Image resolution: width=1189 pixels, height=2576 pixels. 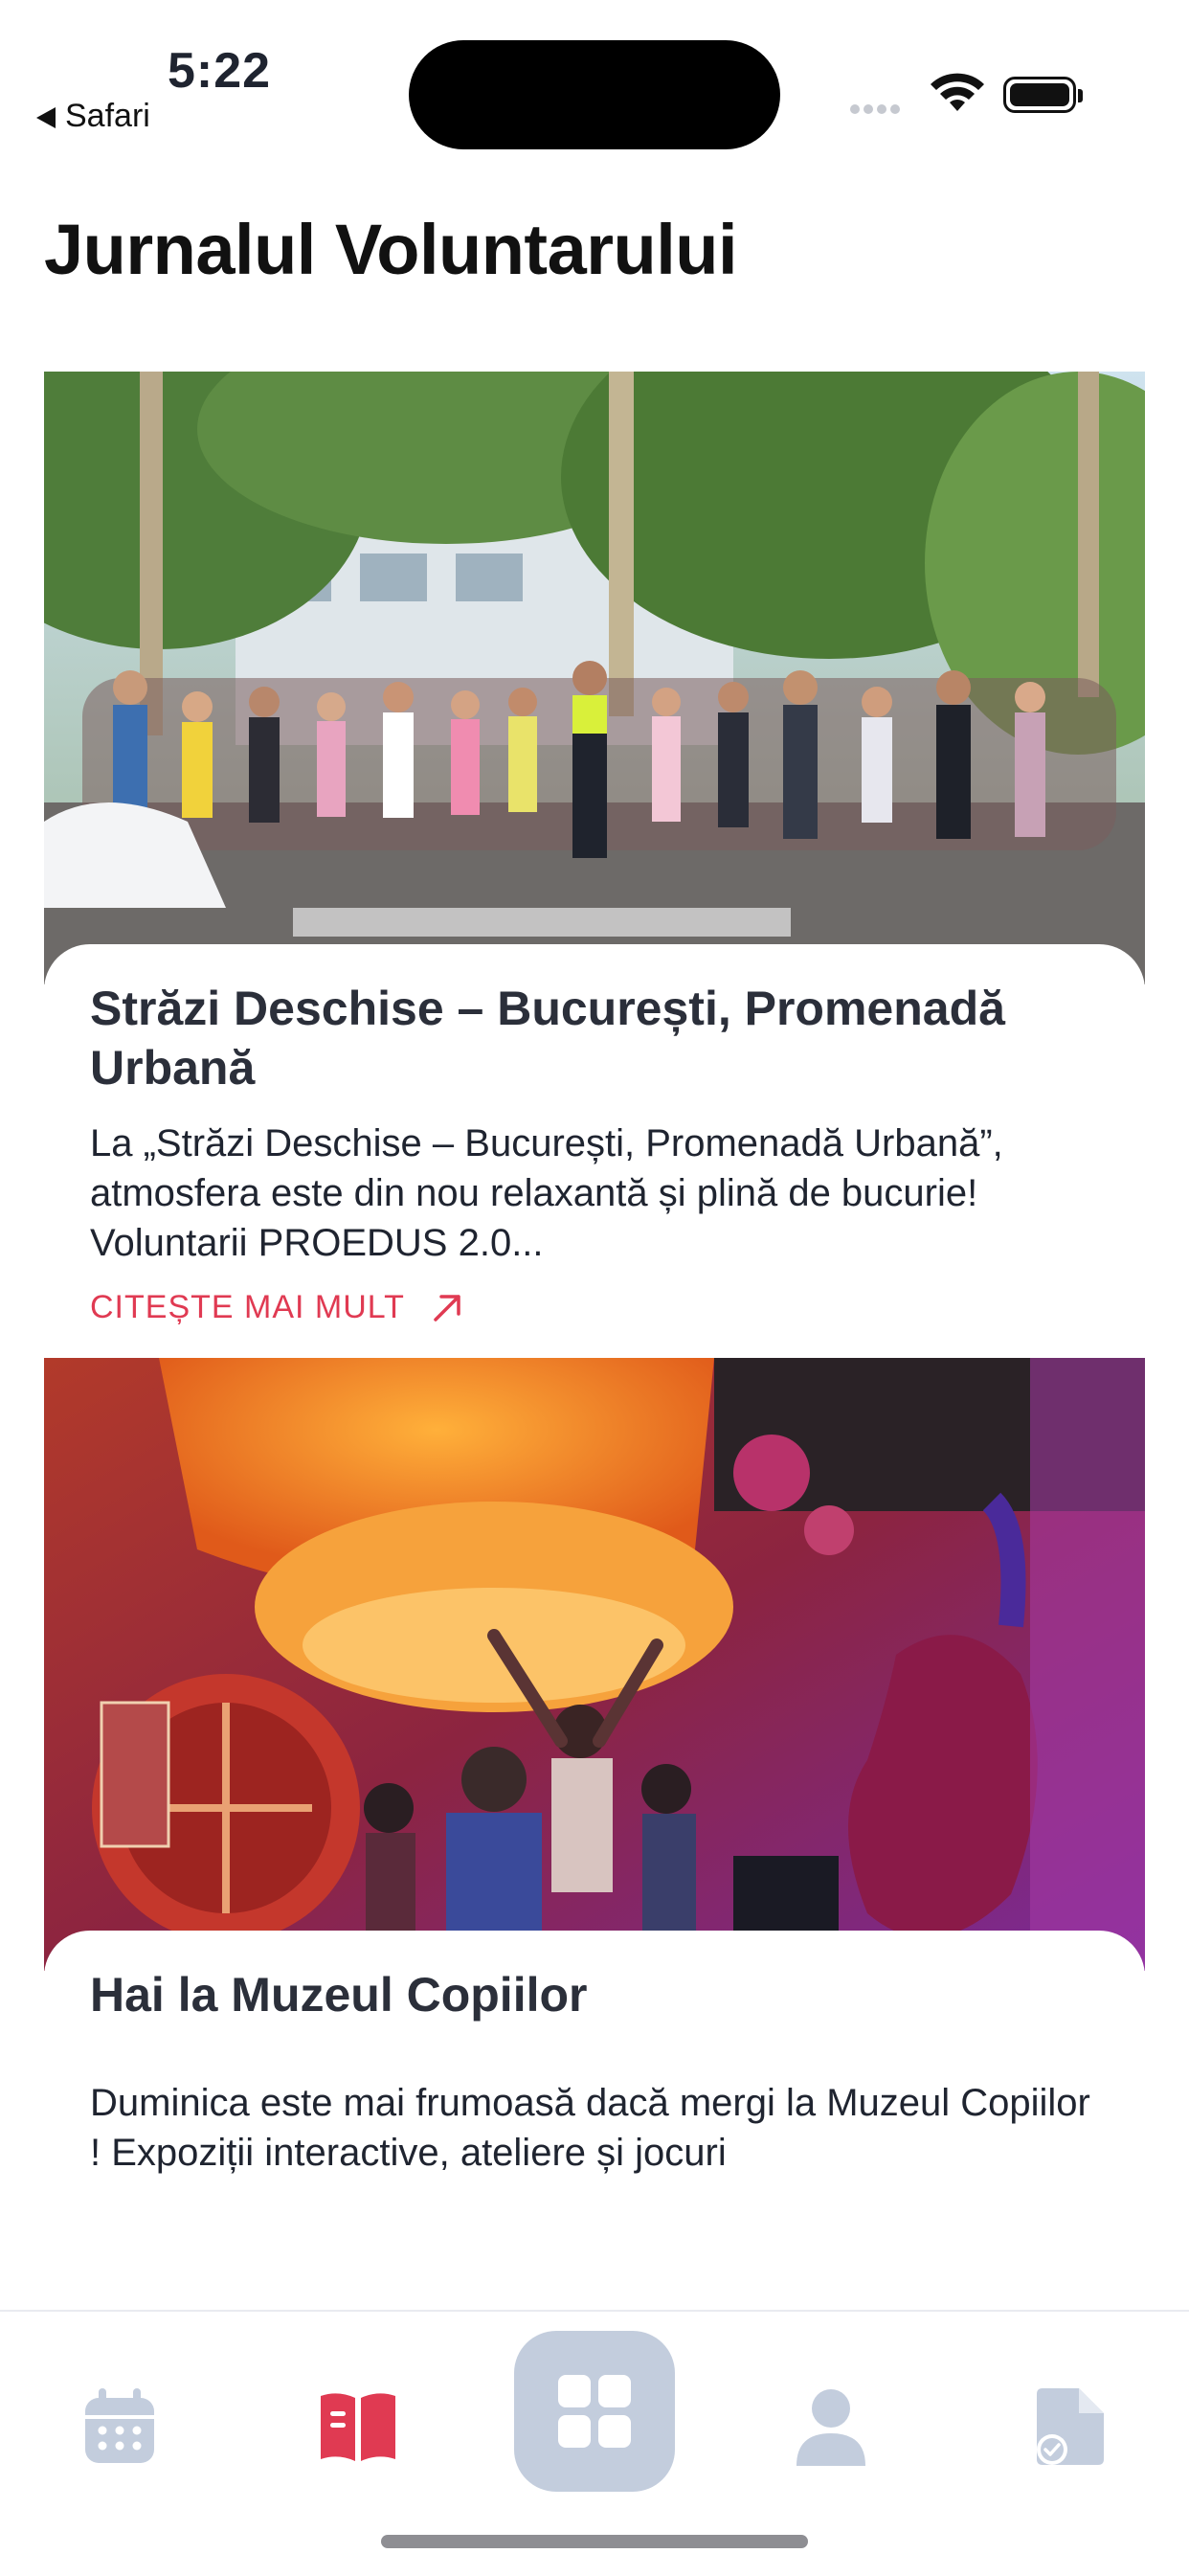 I want to click on nav-calendar-button, so click(x=120, y=2426).